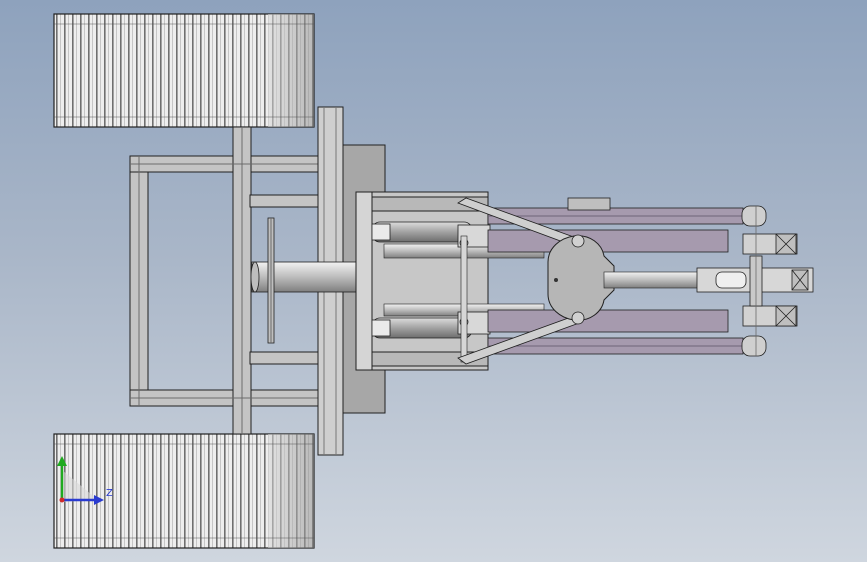 The width and height of the screenshot is (867, 562). What do you see at coordinates (271, 280) in the screenshot?
I see `disc` at bounding box center [271, 280].